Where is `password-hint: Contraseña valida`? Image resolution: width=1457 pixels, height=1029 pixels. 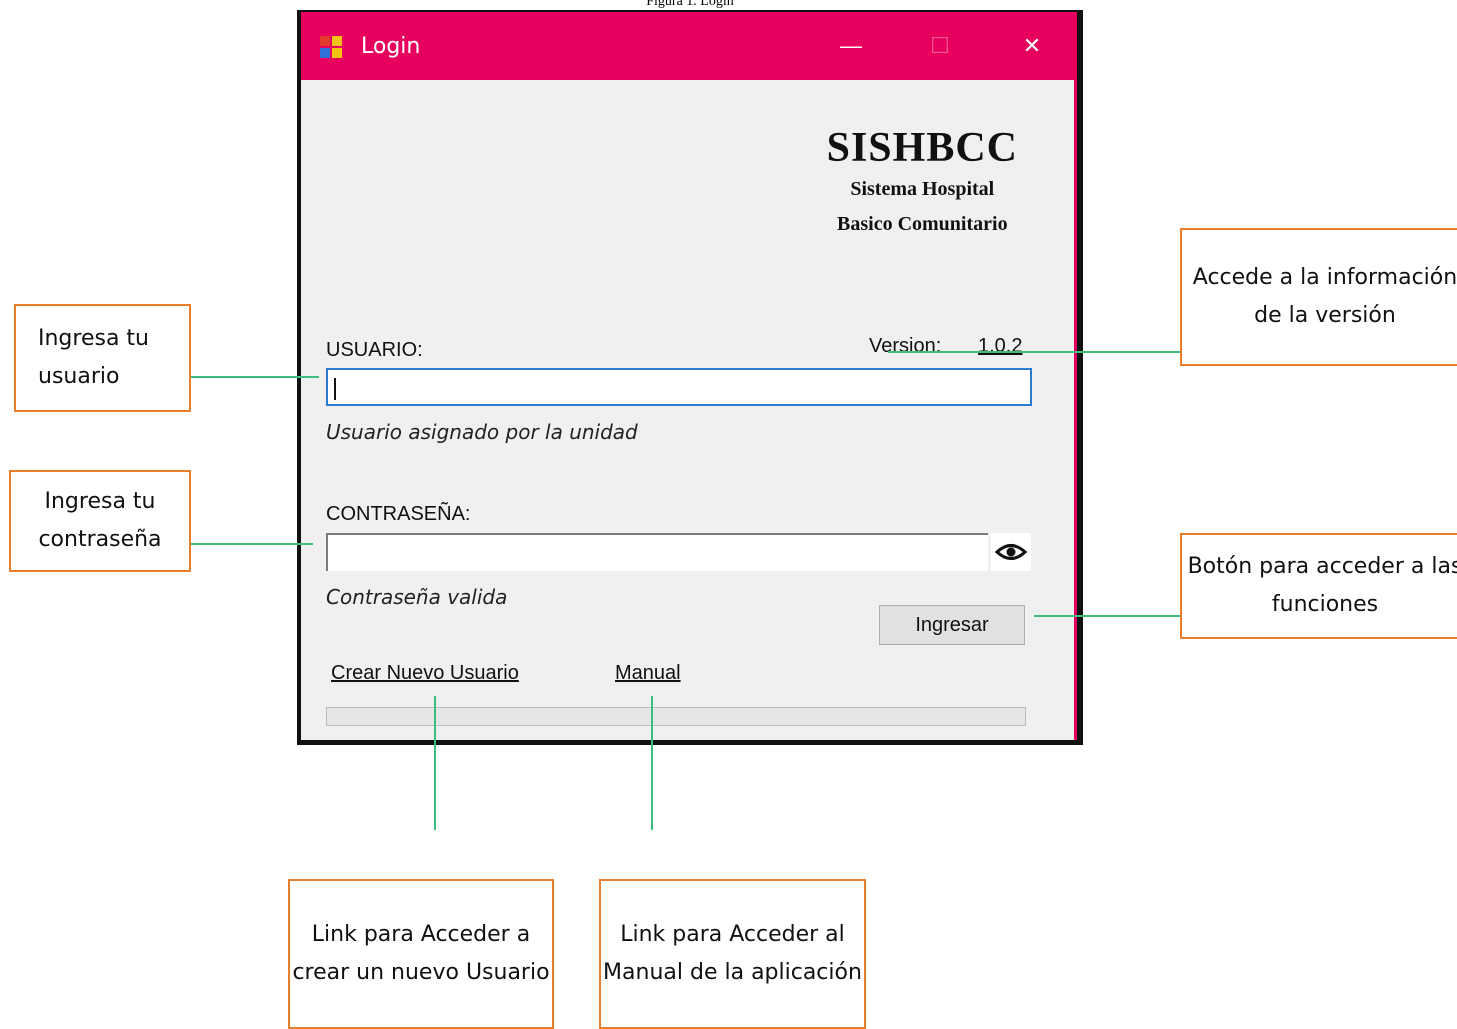
password-hint: Contraseña valida is located at coordinates (417, 597).